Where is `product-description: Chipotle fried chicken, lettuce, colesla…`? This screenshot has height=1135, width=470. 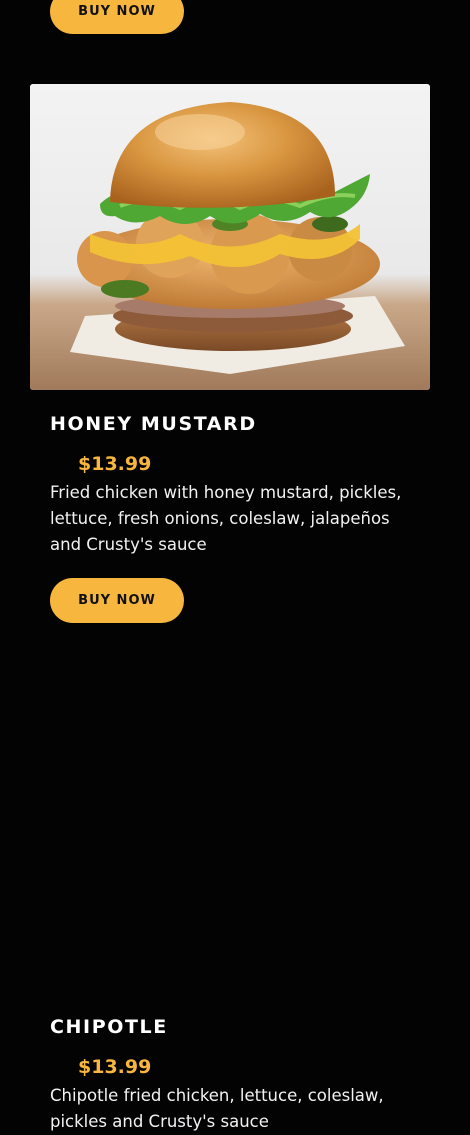 product-description: Chipotle fried chicken, lettuce, colesla… is located at coordinates (217, 1108).